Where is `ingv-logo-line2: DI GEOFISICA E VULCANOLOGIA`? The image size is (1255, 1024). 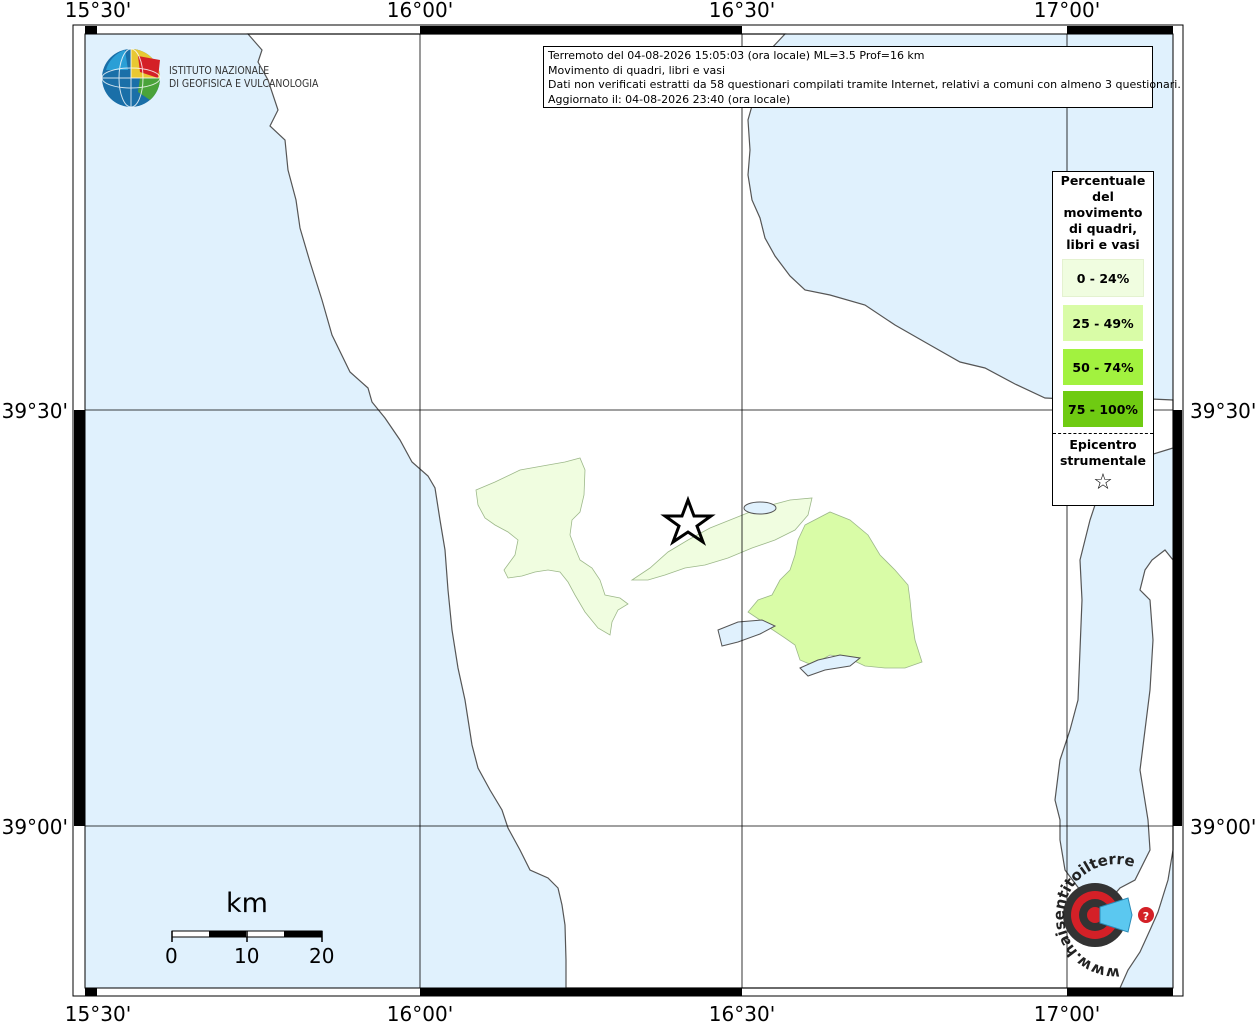 ingv-logo-line2: DI GEOFISICA E VULCANOLOGIA is located at coordinates (244, 83).